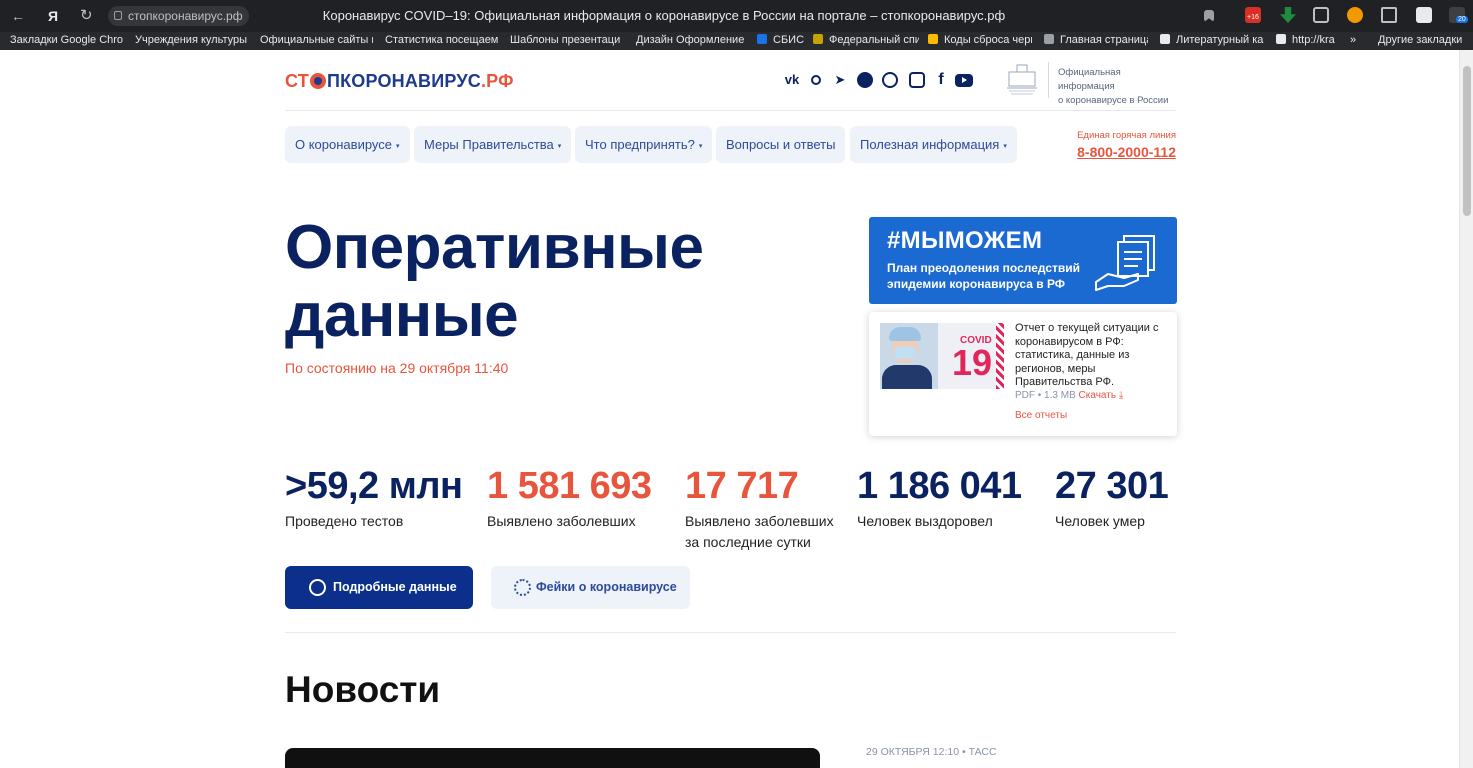  I want to click on youtube-icon, so click(964, 80).